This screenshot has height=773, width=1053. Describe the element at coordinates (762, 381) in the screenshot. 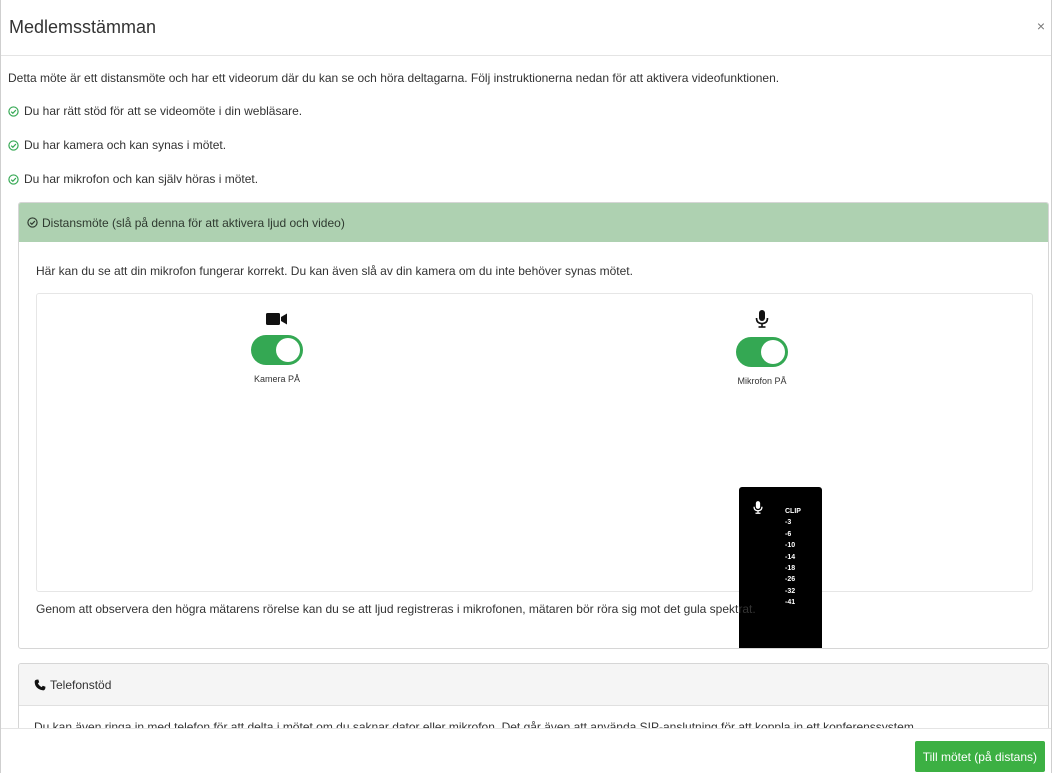

I see `microphone-label: Mikrofon PÅ` at that location.